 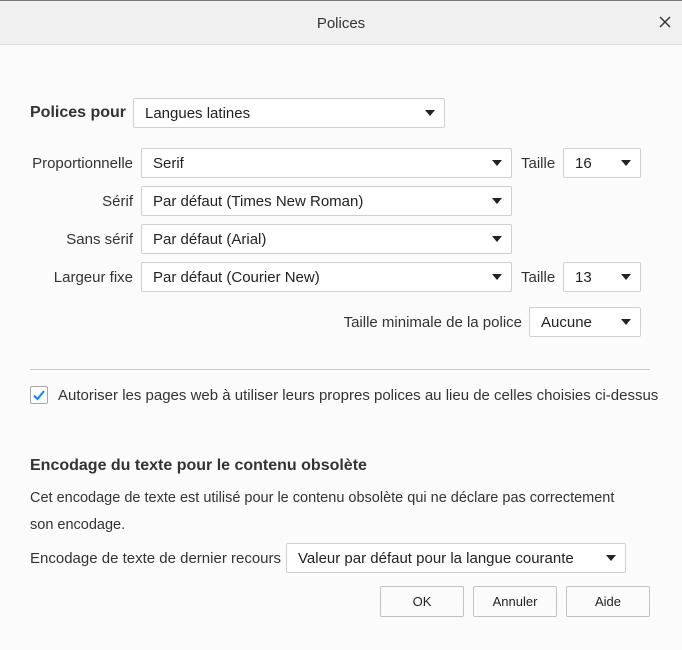 What do you see at coordinates (602, 163) in the screenshot?
I see `proportional-size-select: 16` at bounding box center [602, 163].